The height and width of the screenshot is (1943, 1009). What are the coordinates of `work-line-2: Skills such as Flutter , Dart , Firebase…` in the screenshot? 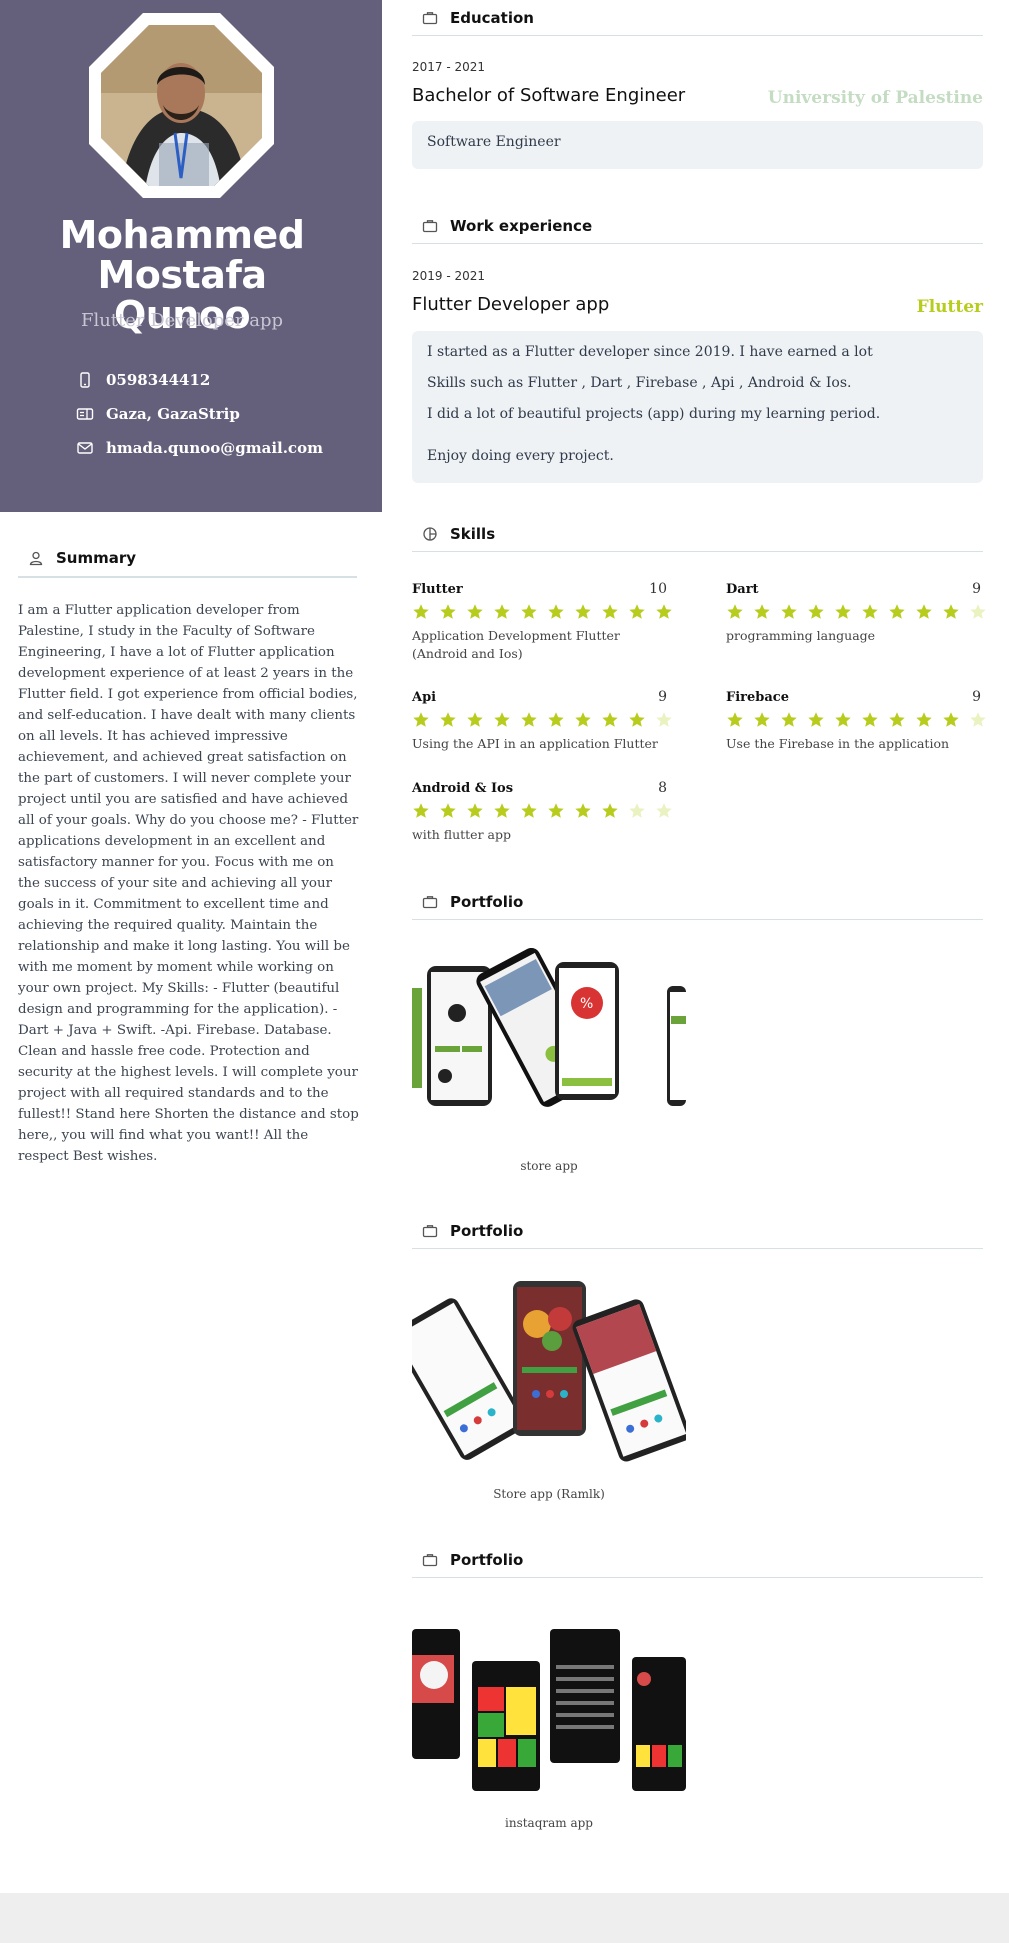 It's located at (639, 383).